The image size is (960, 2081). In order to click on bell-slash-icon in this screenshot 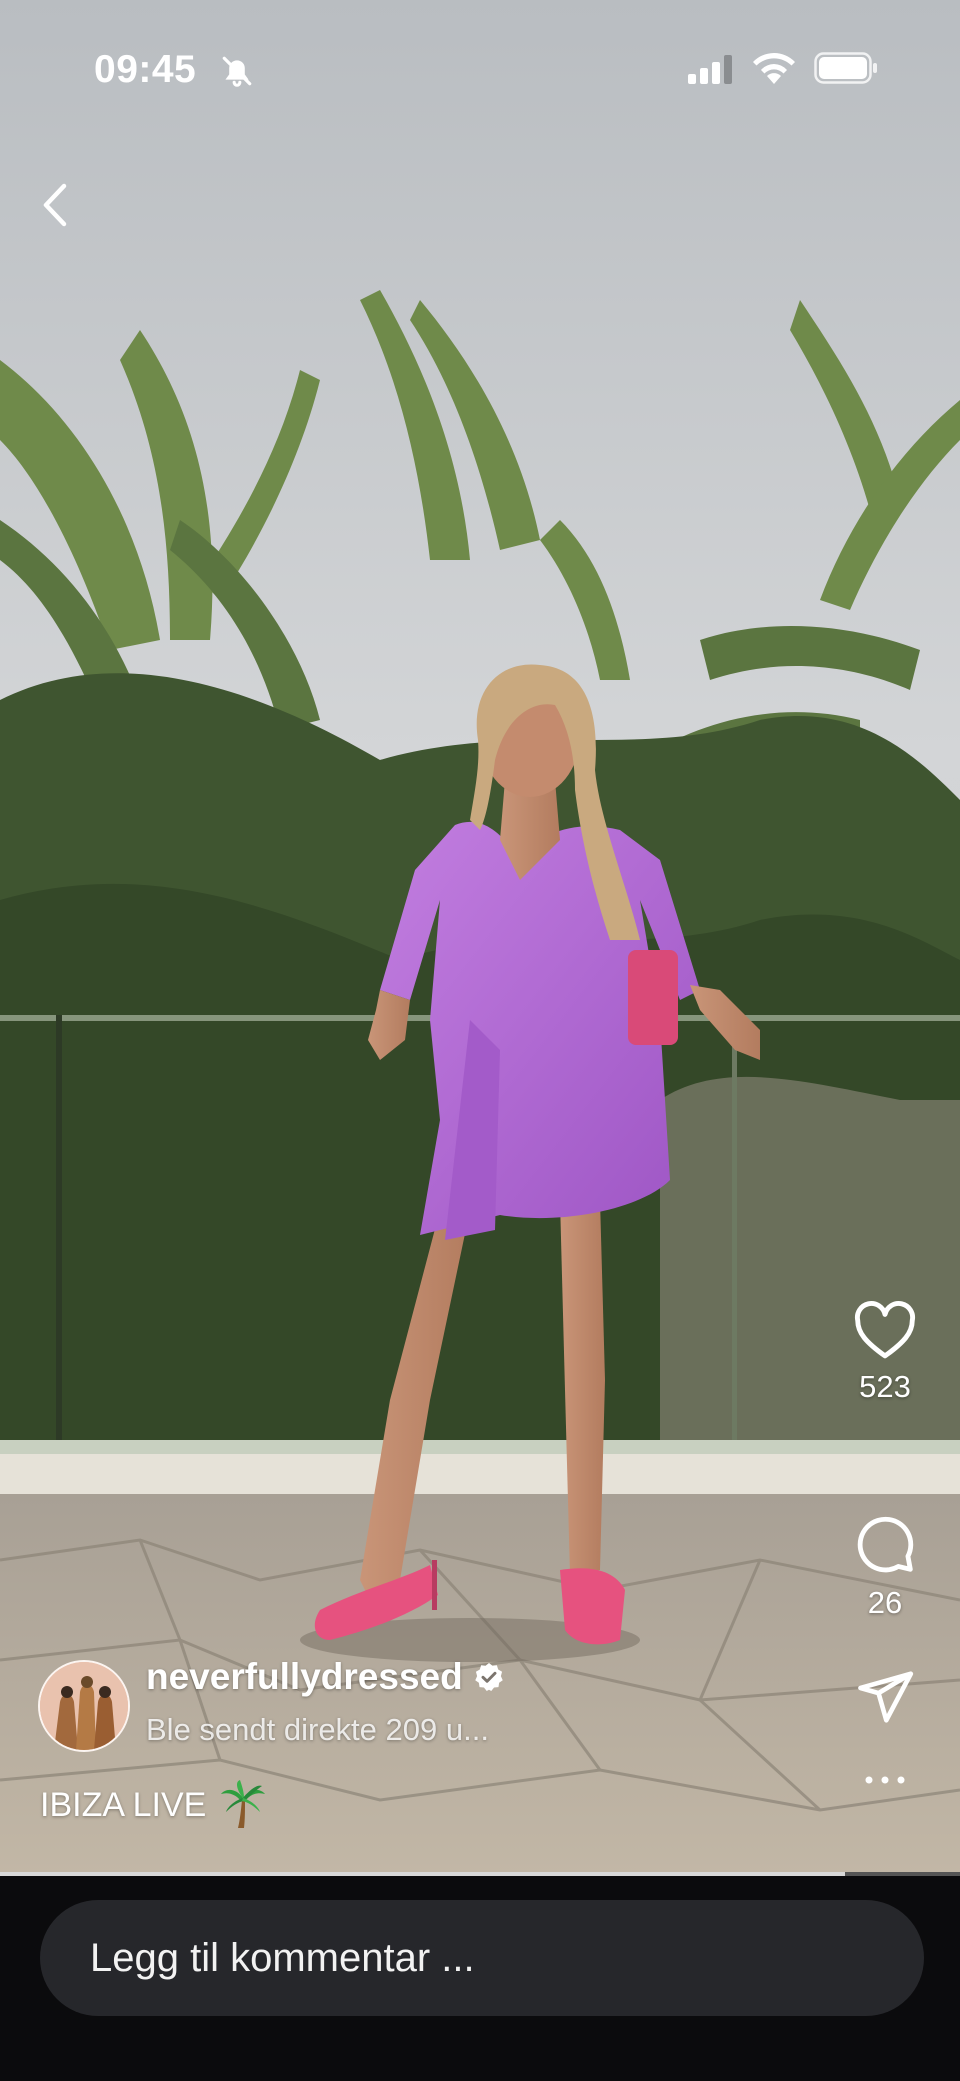, I will do `click(237, 73)`.